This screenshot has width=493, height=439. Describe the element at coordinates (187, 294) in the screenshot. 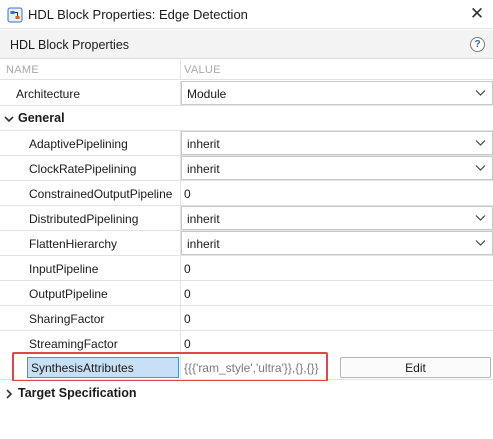

I see `output-pipeline-field: 0` at that location.